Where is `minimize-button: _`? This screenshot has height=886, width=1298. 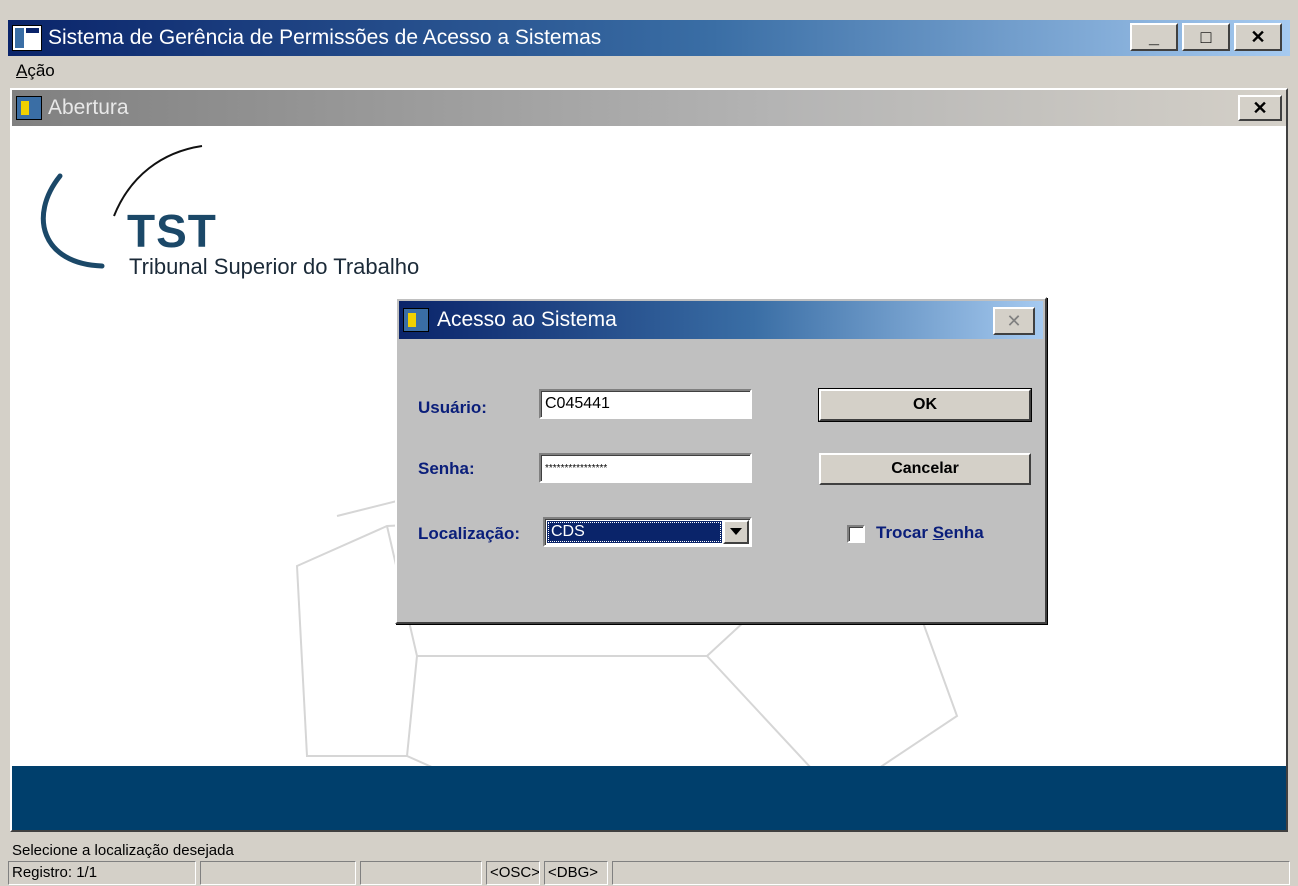 minimize-button: _ is located at coordinates (1154, 37).